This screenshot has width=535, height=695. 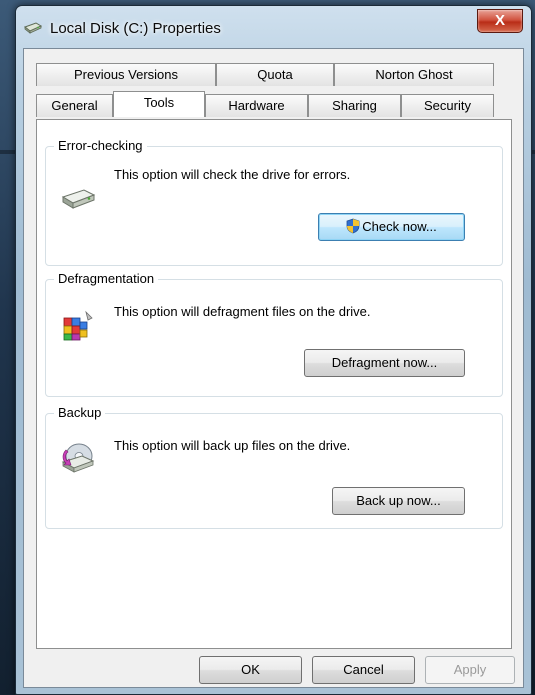 I want to click on button-label: OK, so click(x=250, y=669).